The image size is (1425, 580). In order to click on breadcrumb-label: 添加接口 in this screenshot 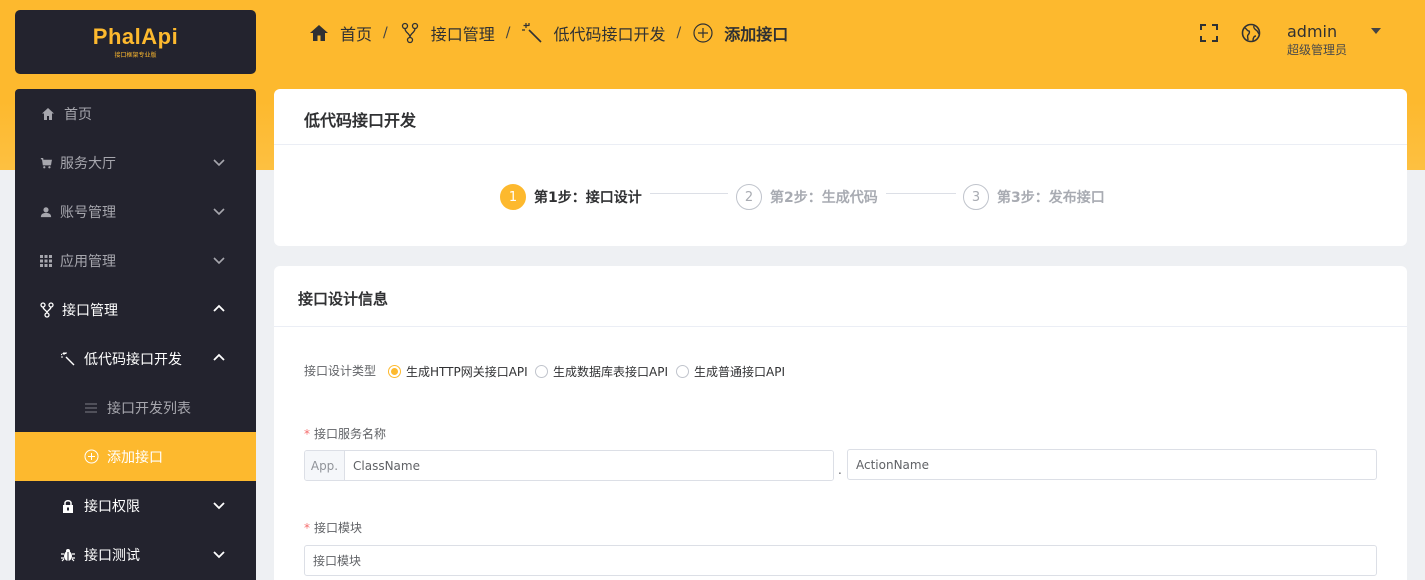, I will do `click(756, 34)`.